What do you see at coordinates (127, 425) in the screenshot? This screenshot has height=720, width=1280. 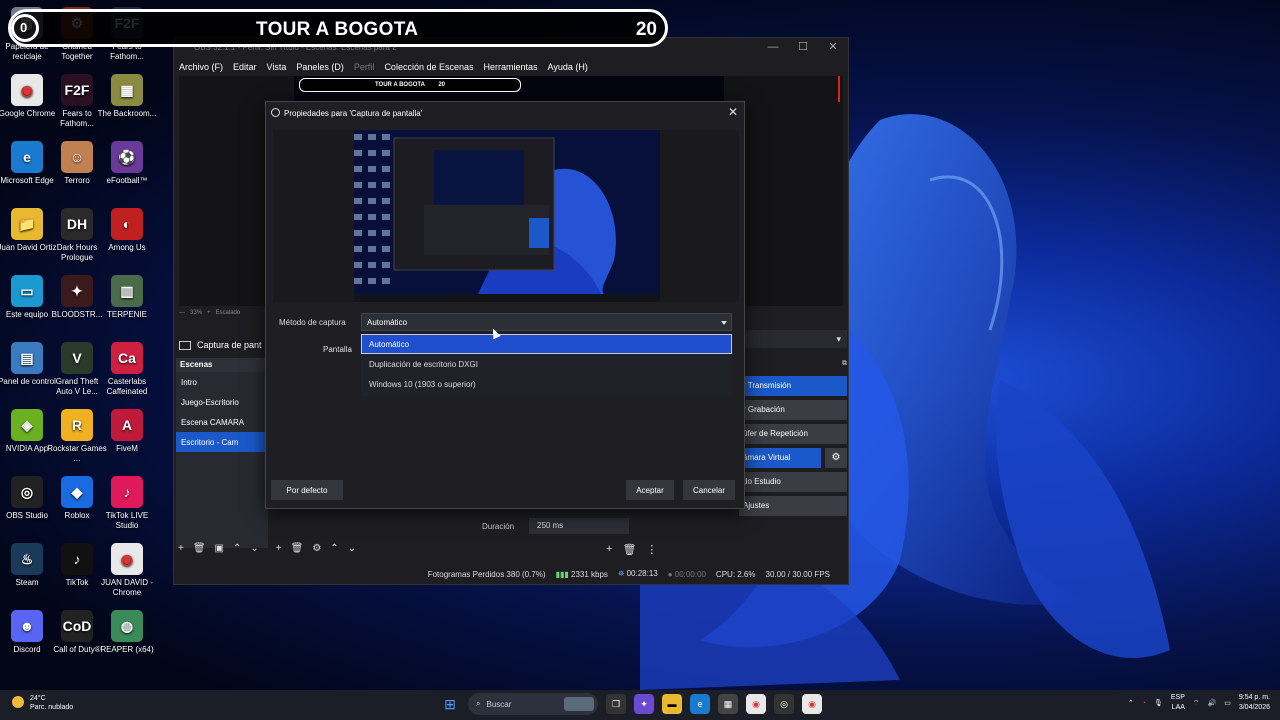 I see `app-icon: A` at bounding box center [127, 425].